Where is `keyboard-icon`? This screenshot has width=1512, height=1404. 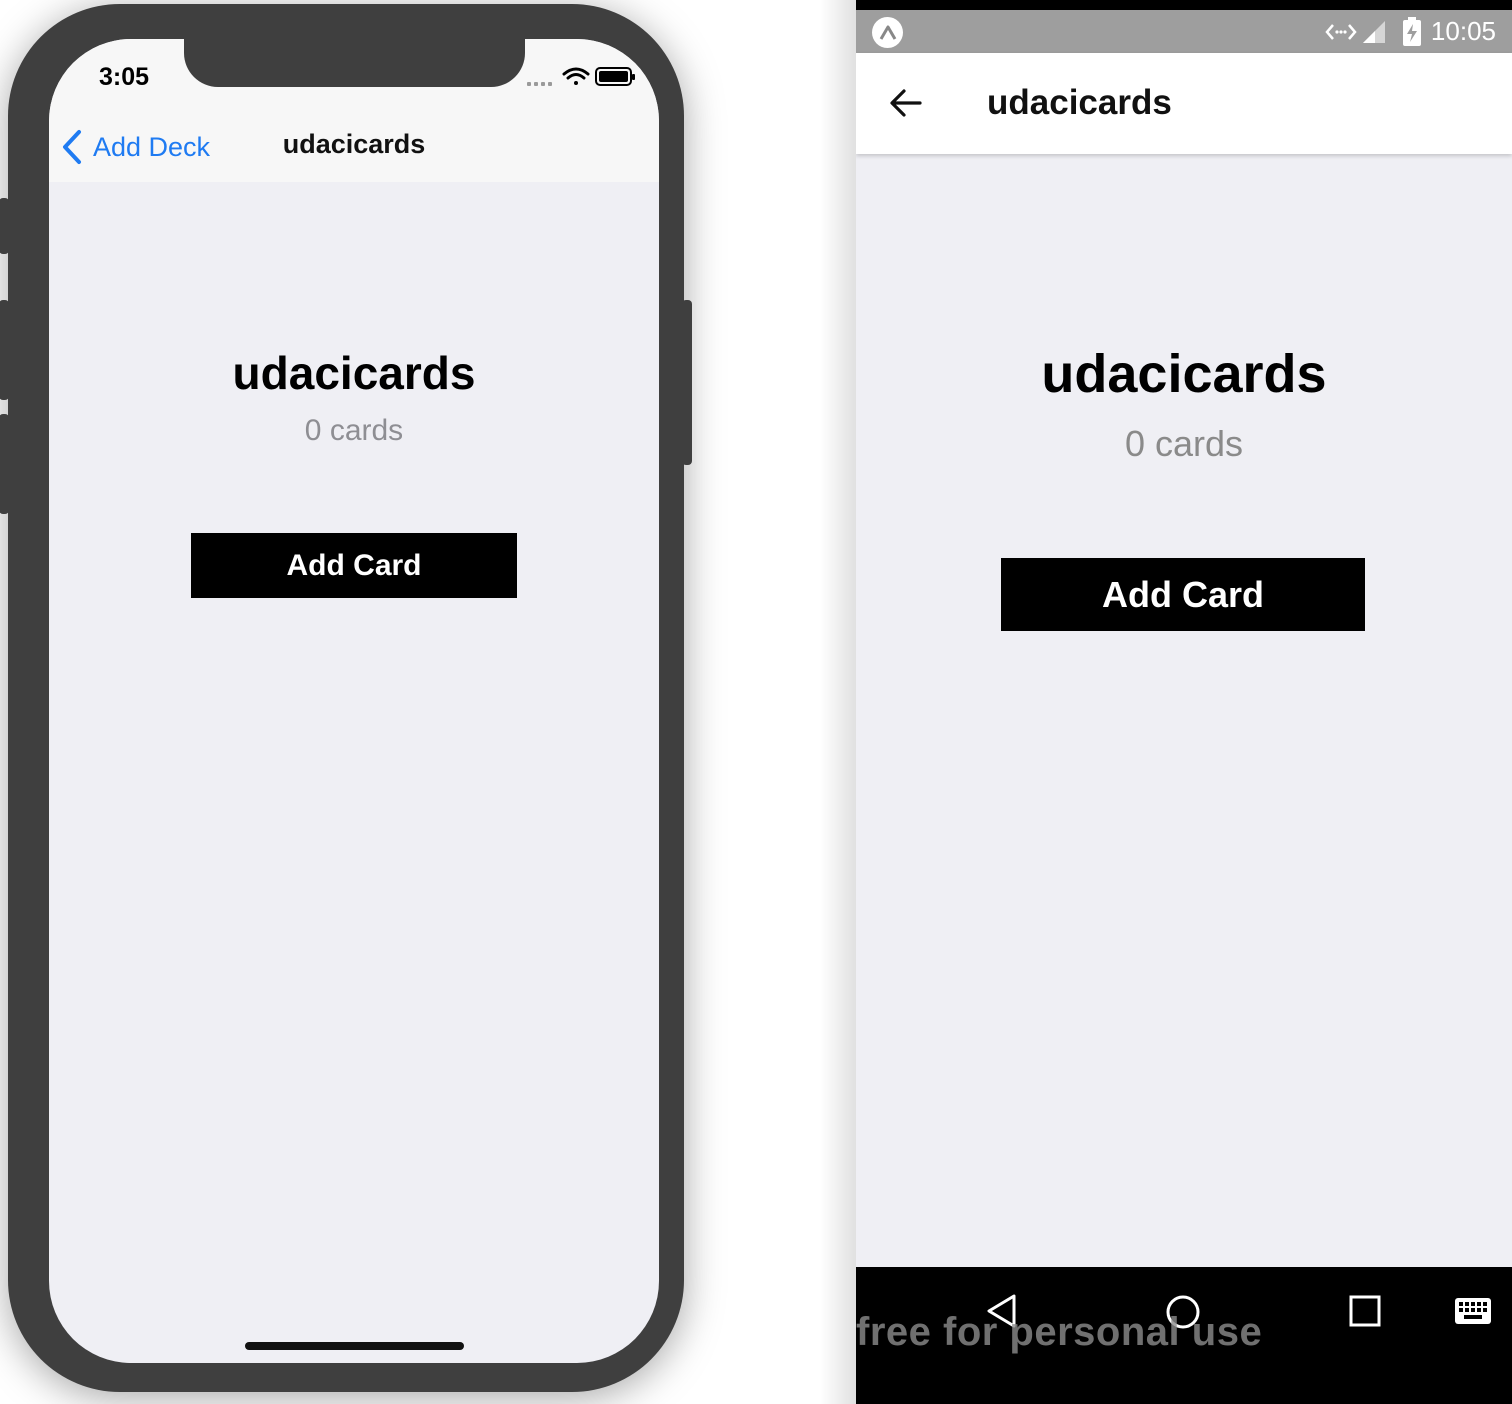
keyboard-icon is located at coordinates (1473, 1311).